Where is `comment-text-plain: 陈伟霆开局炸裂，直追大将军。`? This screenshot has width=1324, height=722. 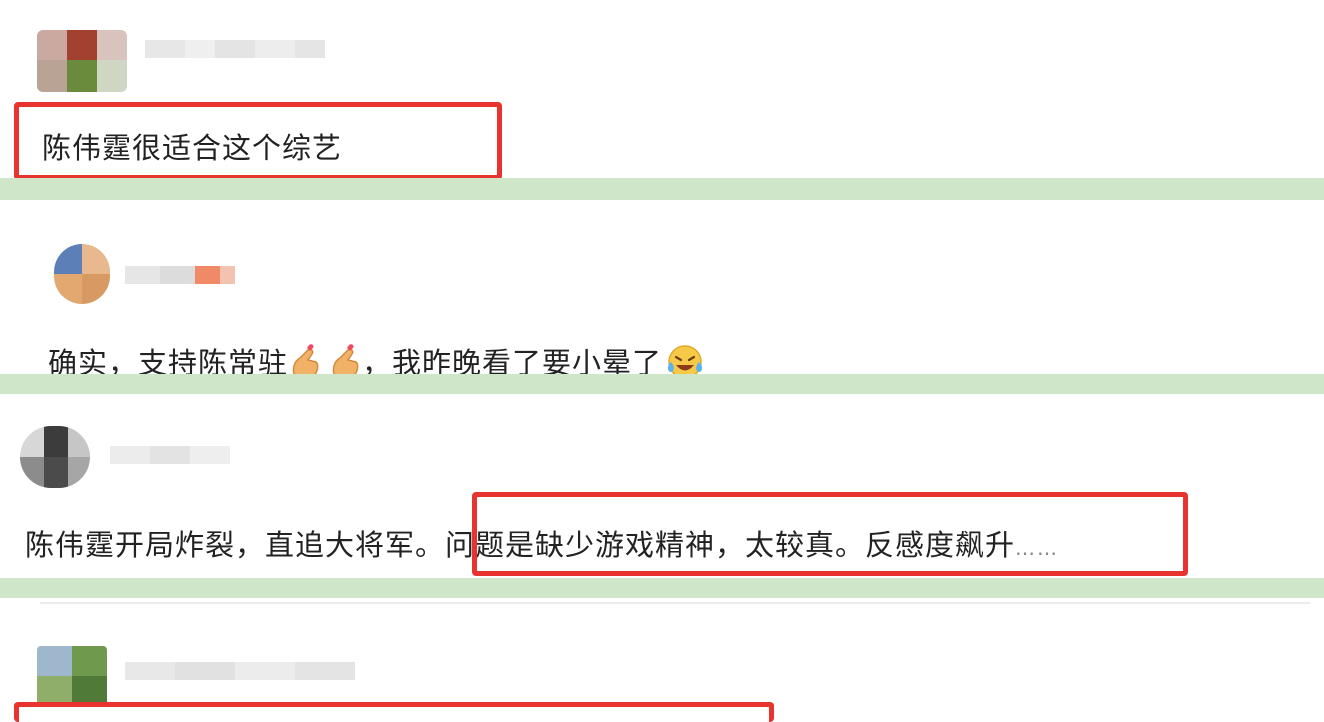
comment-text-plain: 陈伟霆开局炸裂，直追大将军。 is located at coordinates (235, 545).